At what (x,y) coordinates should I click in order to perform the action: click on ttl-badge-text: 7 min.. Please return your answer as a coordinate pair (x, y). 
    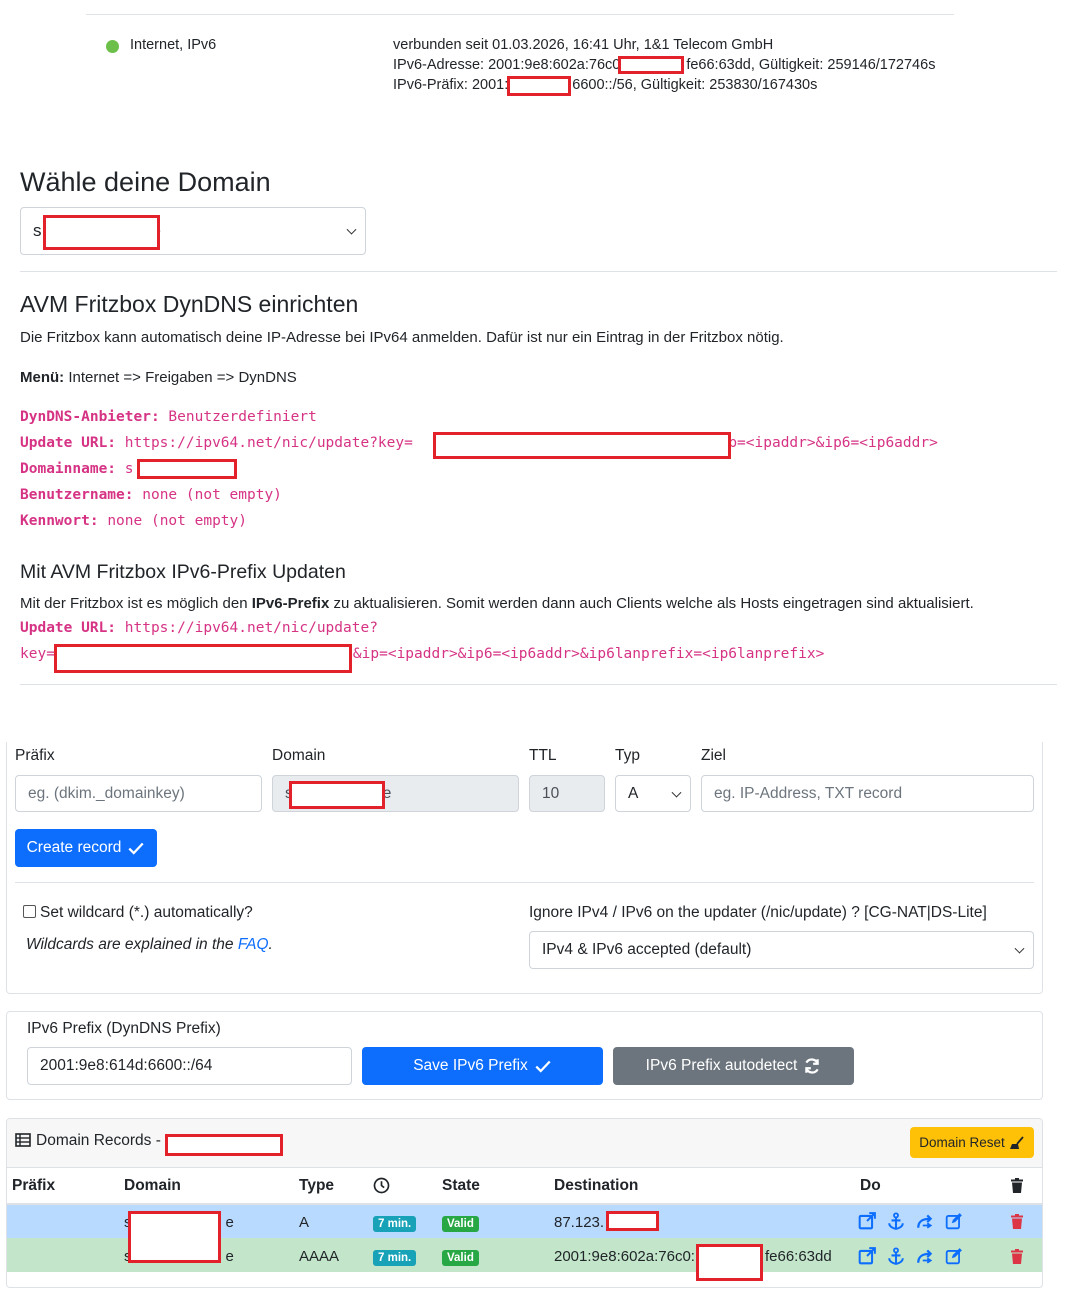
    Looking at the image, I should click on (395, 1224).